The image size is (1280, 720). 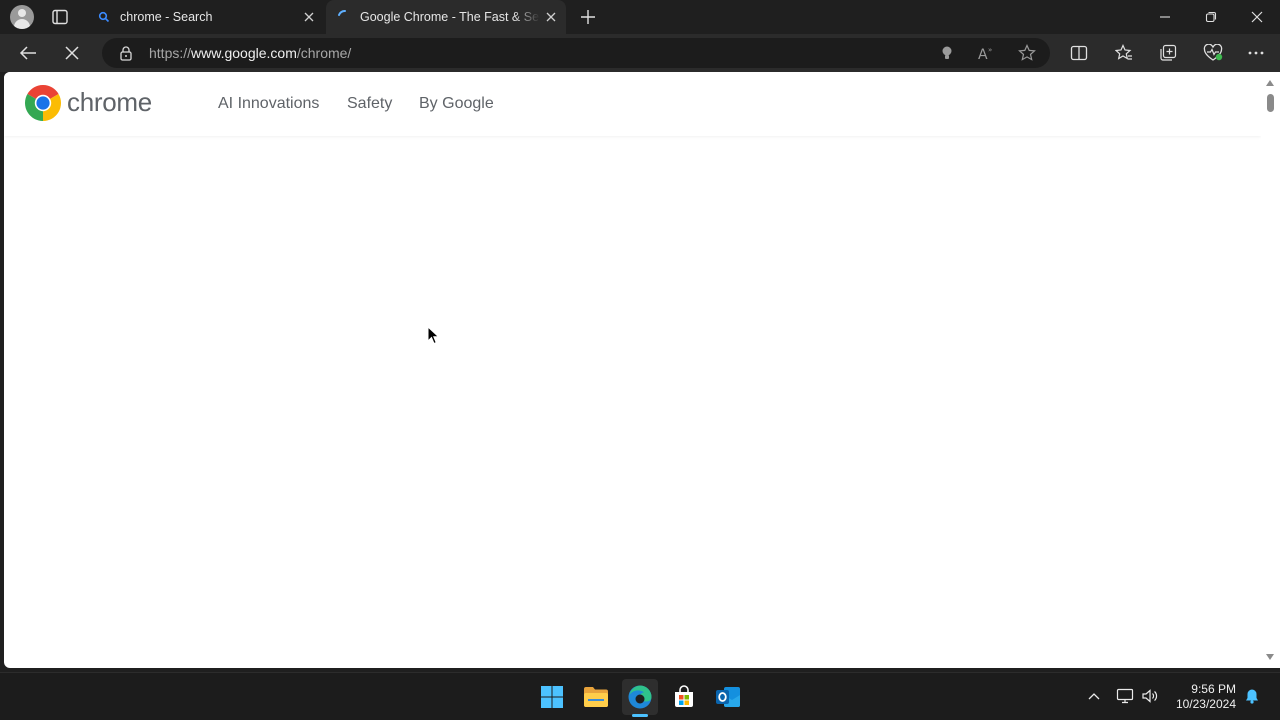 What do you see at coordinates (1165, 17) in the screenshot?
I see `minimize-icon` at bounding box center [1165, 17].